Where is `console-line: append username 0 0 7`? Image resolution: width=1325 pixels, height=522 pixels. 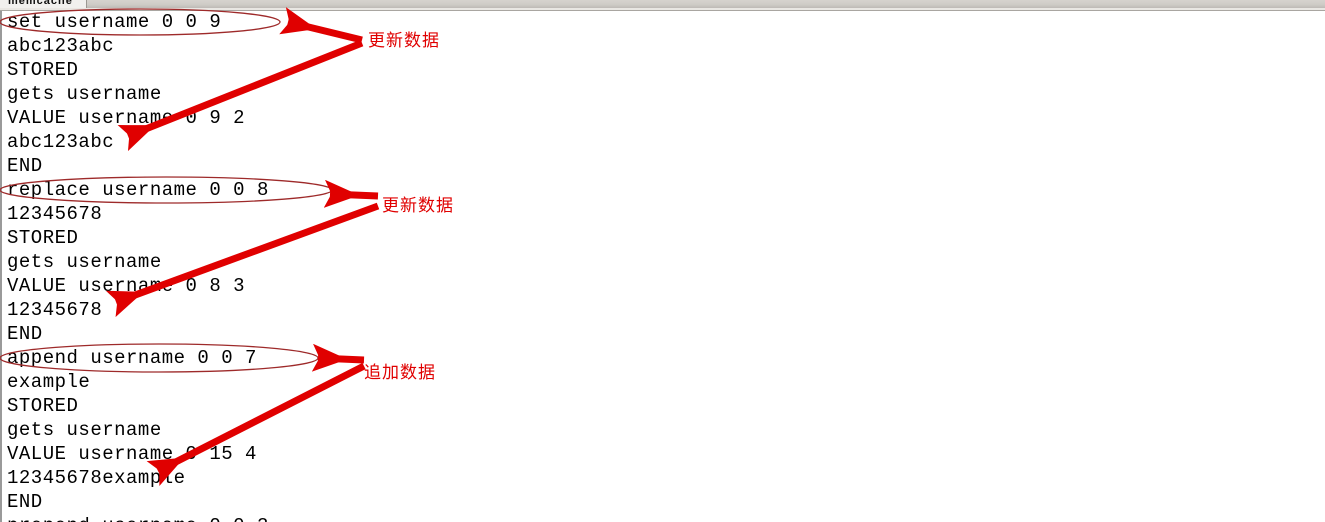
console-line: append username 0 0 7 is located at coordinates (132, 358).